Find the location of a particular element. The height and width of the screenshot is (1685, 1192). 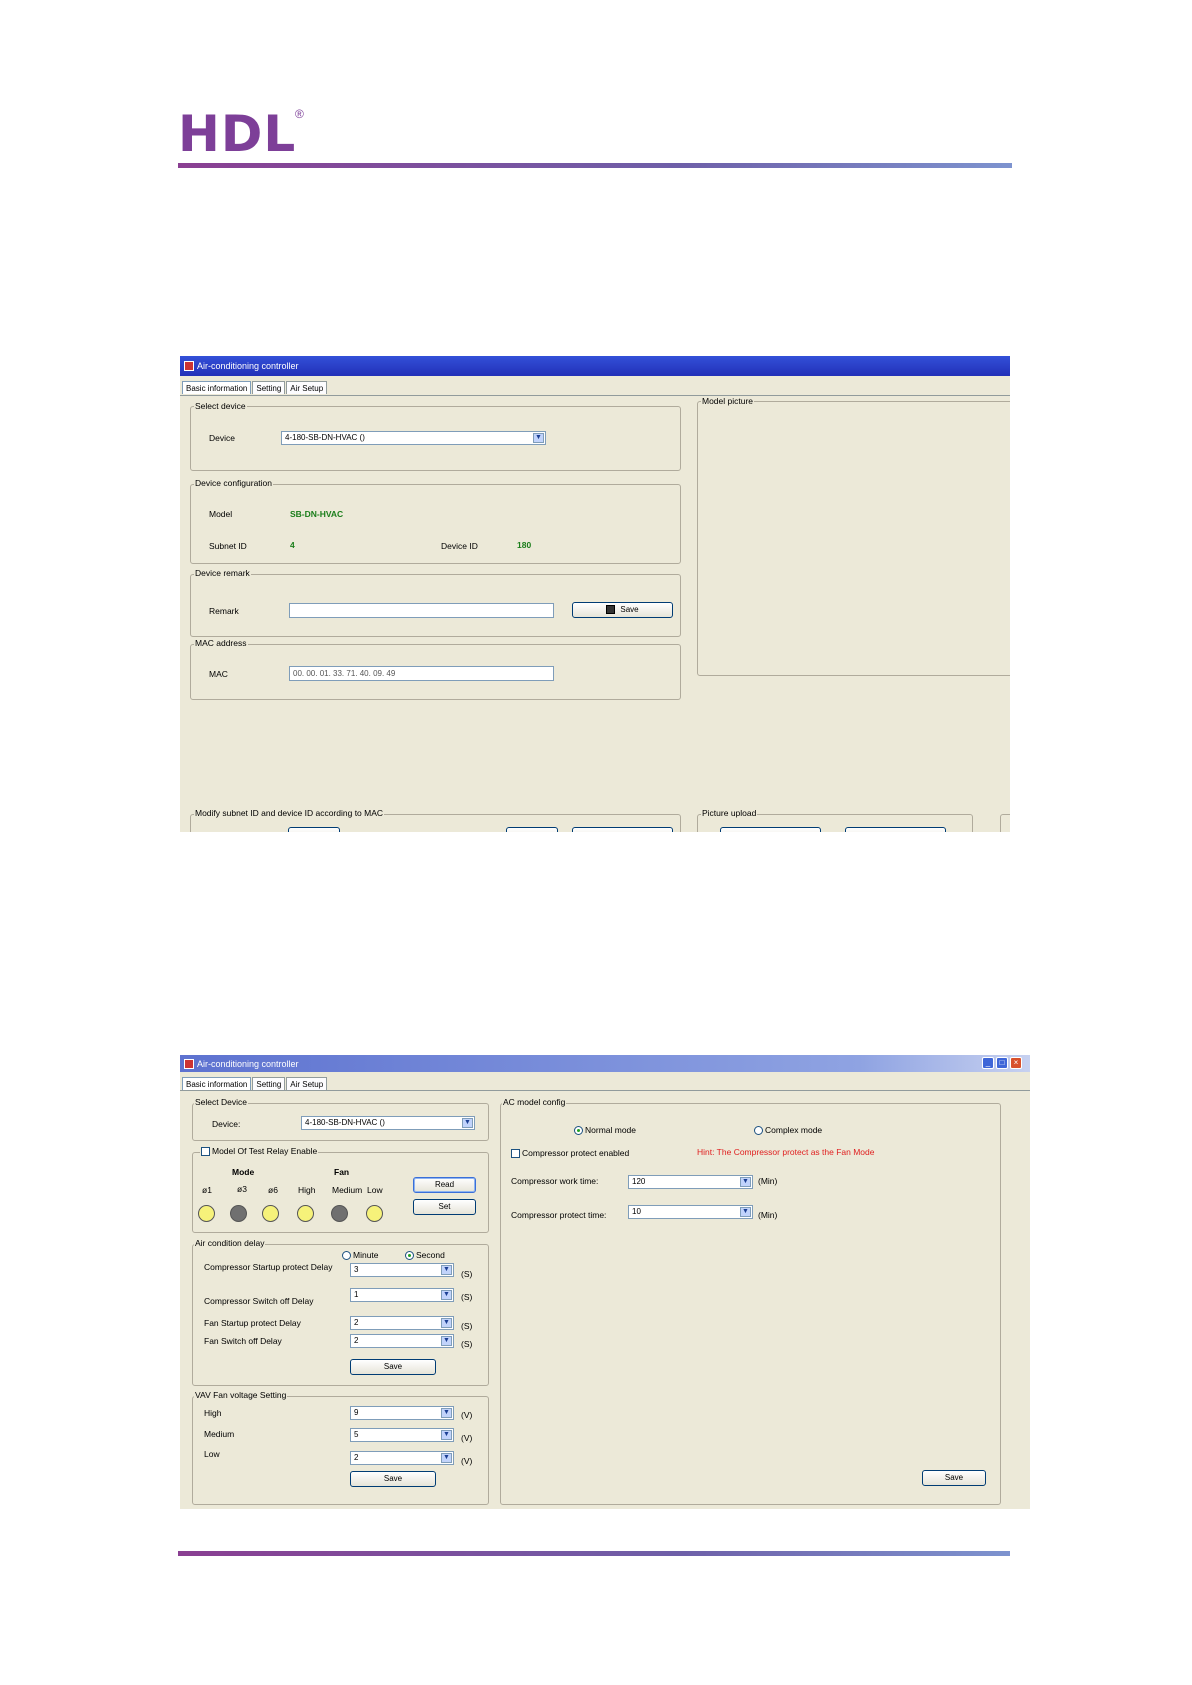

vav-label-high: High is located at coordinates (213, 1413).